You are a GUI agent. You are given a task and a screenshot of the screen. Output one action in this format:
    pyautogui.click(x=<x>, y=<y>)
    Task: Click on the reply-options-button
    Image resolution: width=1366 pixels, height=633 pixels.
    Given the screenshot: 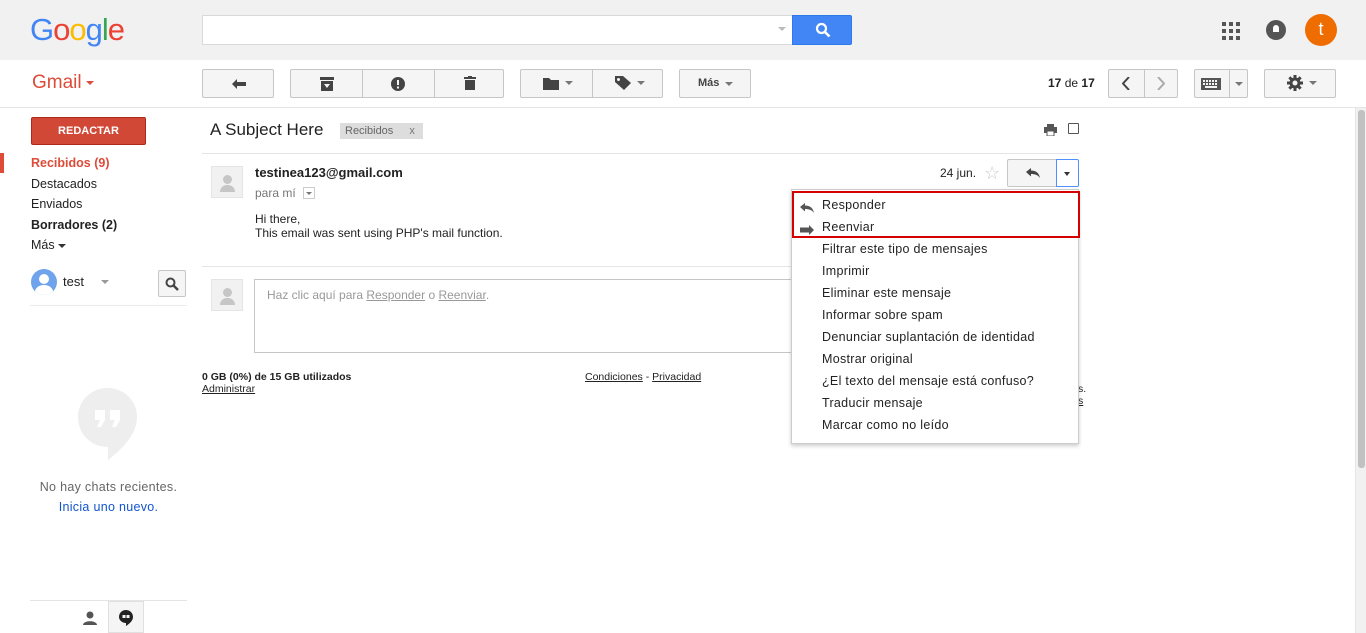 What is the action you would take?
    pyautogui.click(x=1067, y=173)
    